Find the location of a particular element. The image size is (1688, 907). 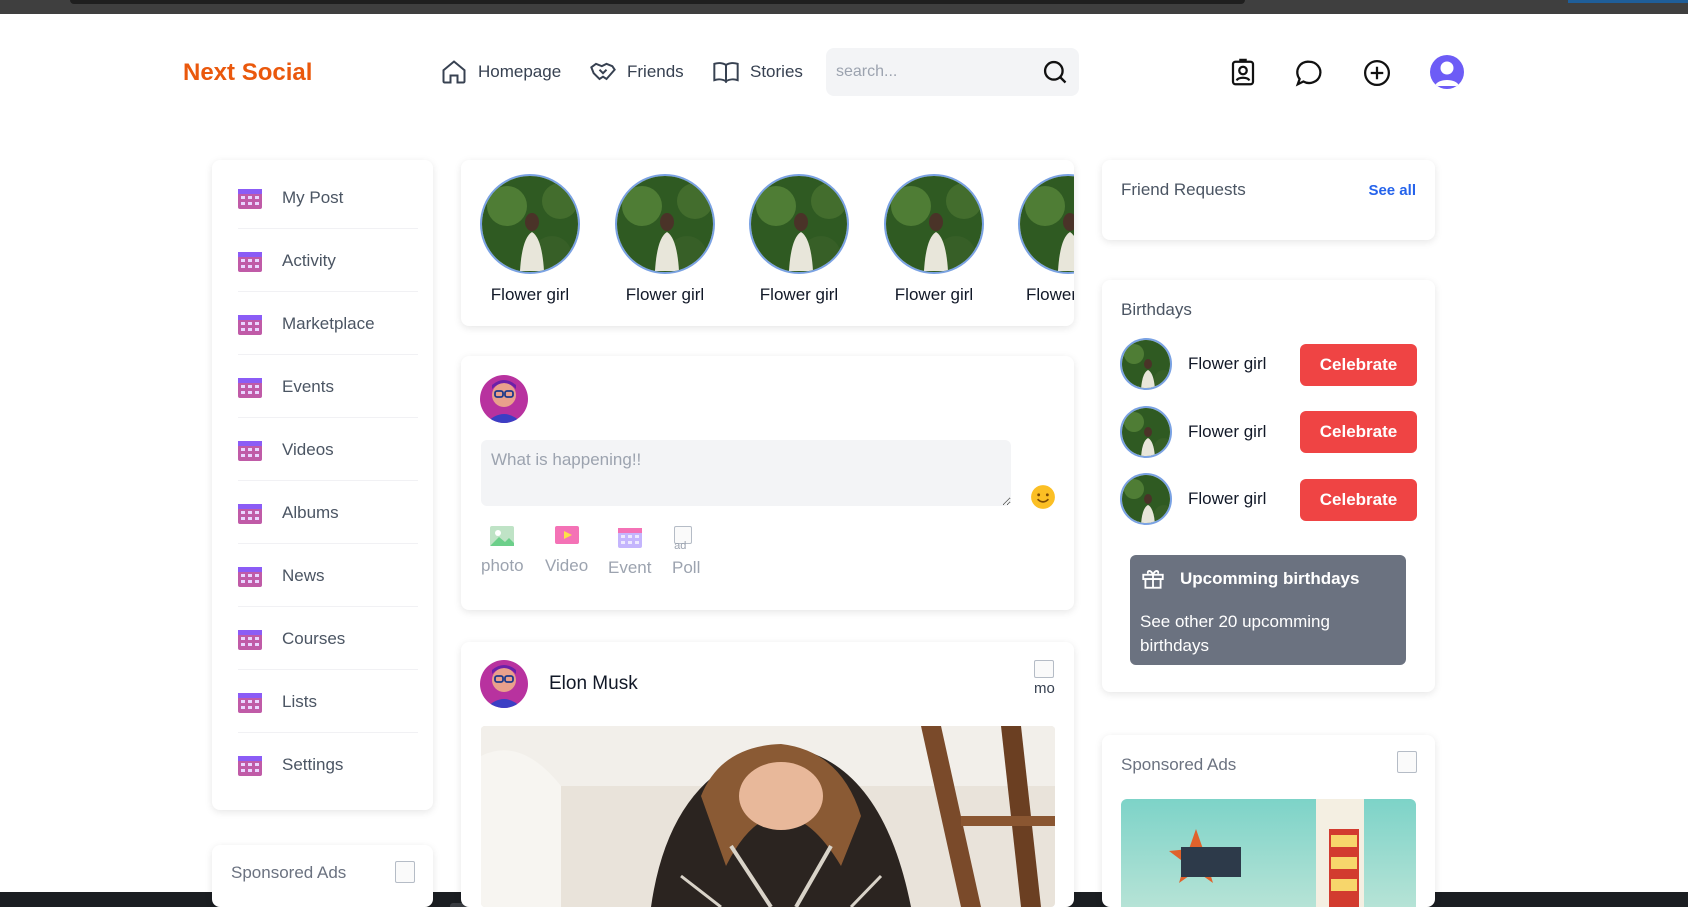

sidebar-item-settings: Settings is located at coordinates (328, 765).